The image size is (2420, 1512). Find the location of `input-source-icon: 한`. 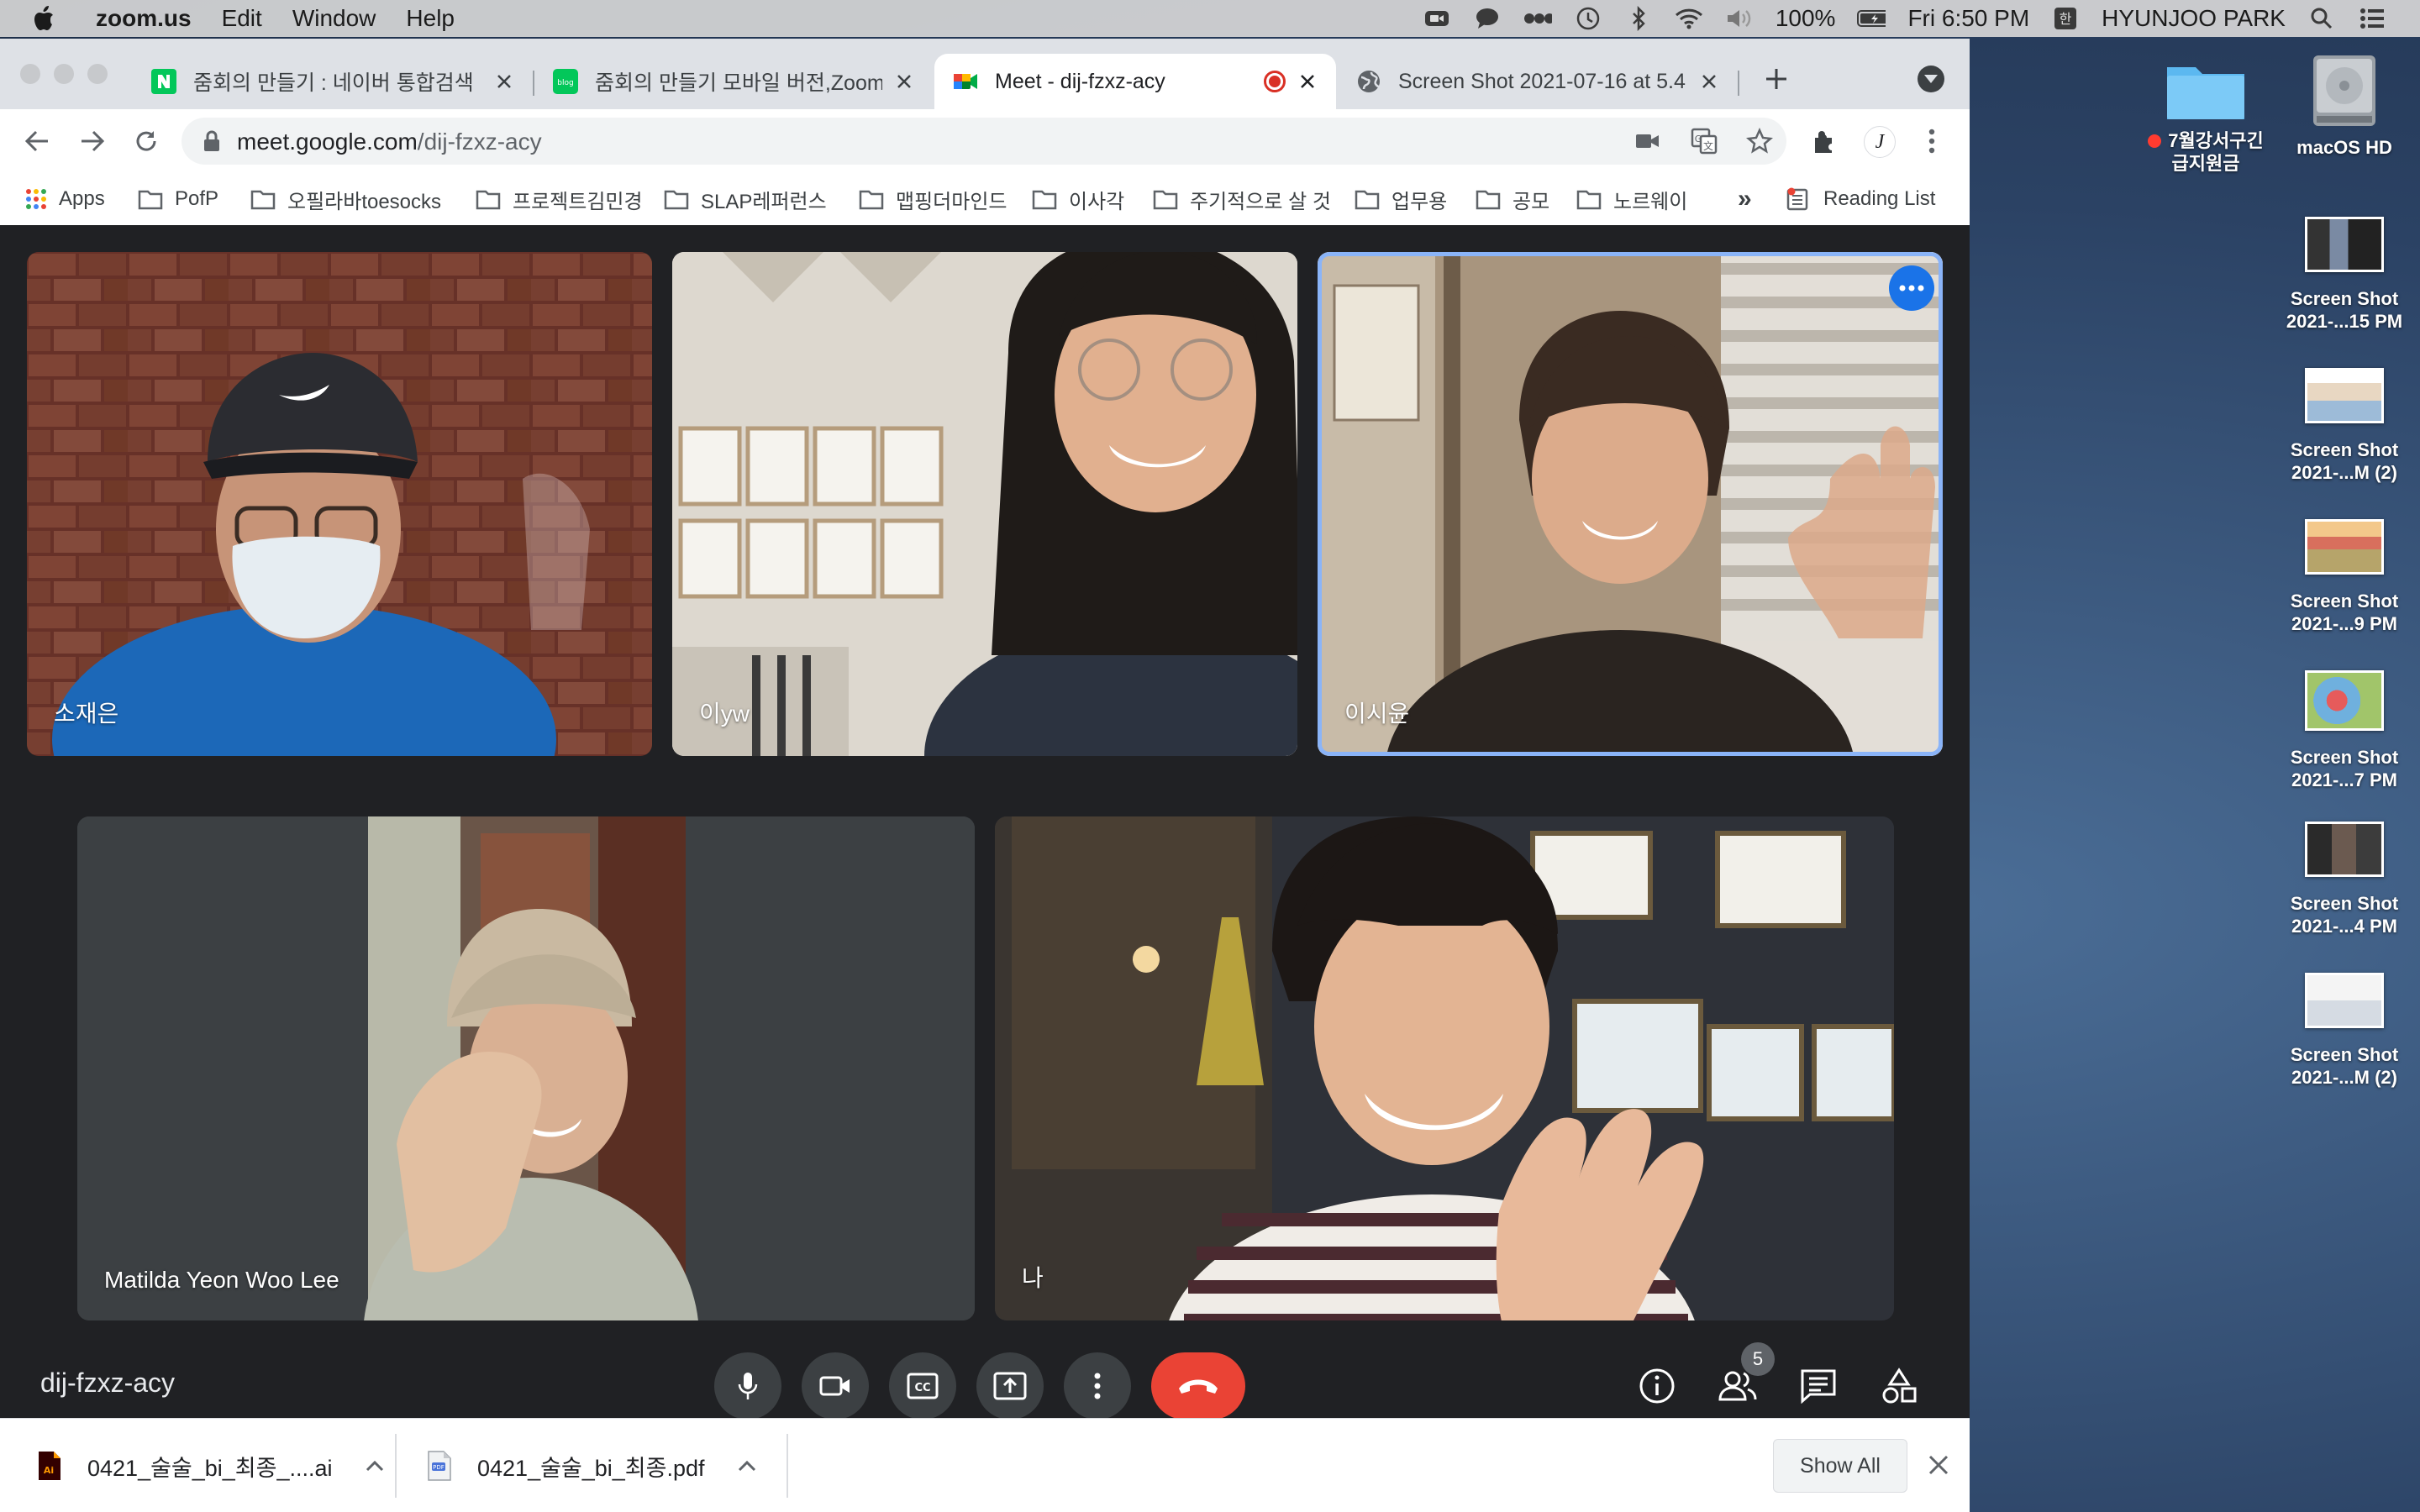

input-source-icon: 한 is located at coordinates (2065, 18).